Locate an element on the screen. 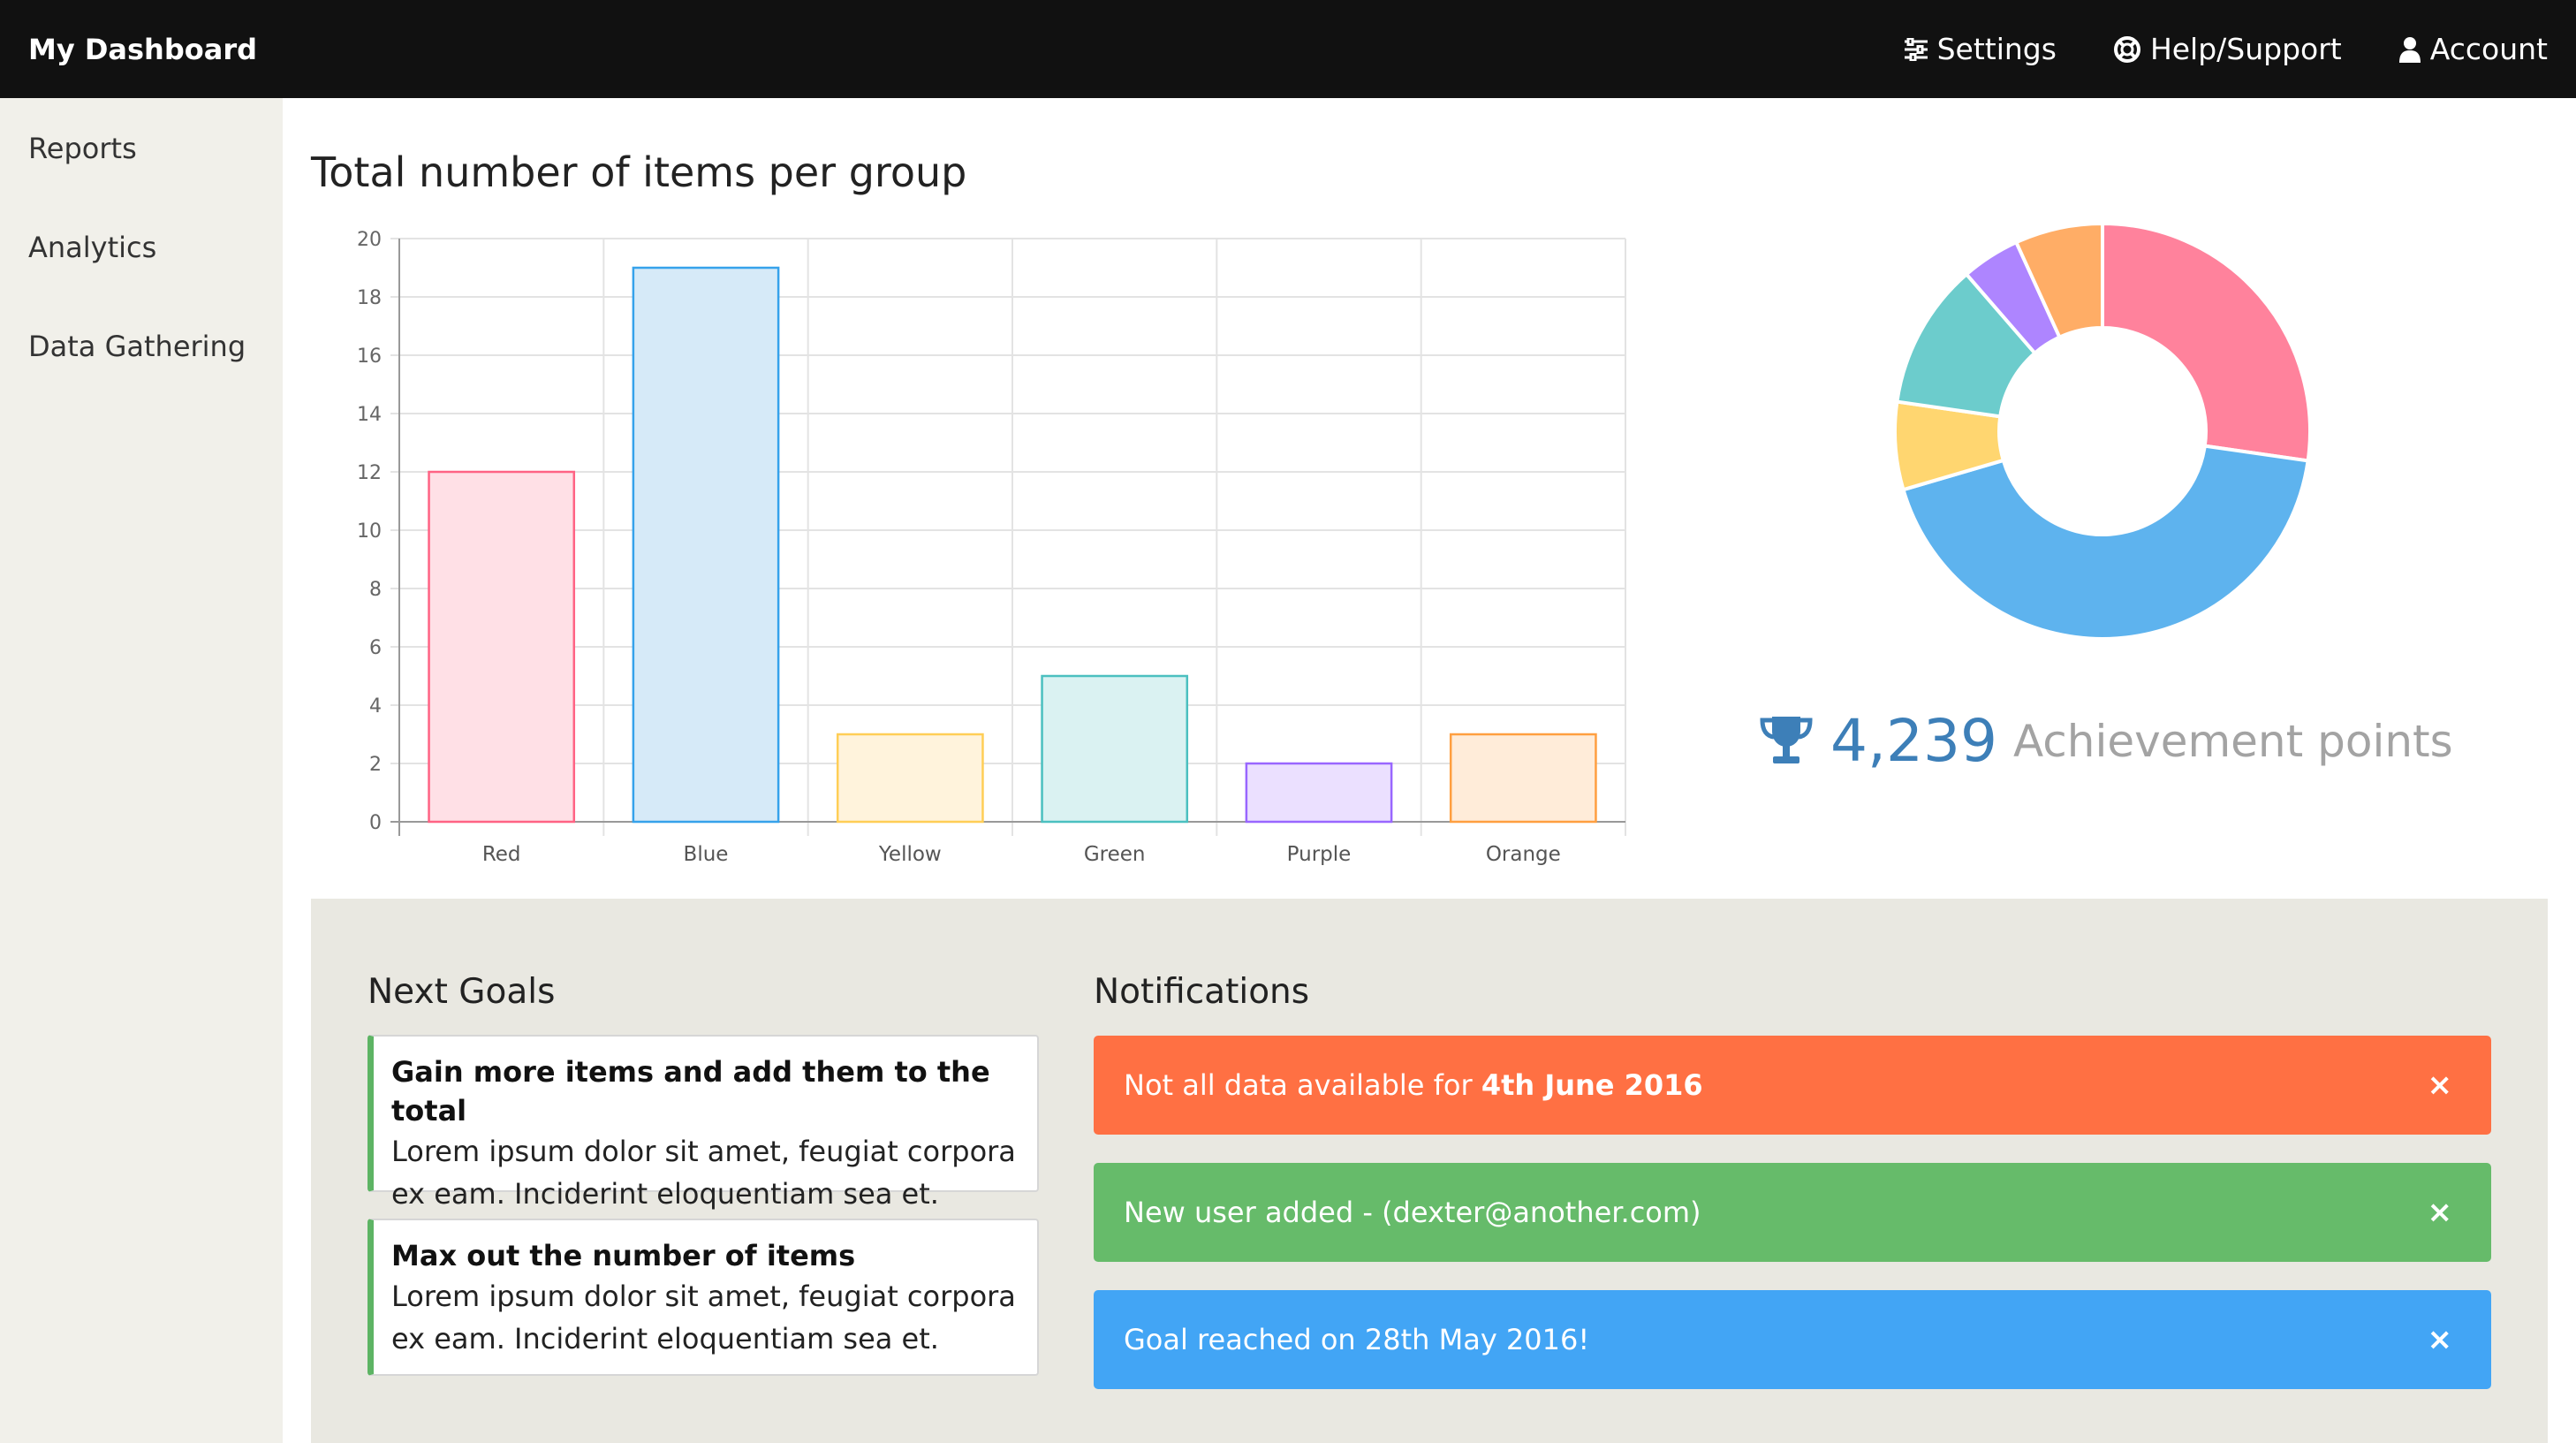  y-tick-label: 16 is located at coordinates (369, 357).